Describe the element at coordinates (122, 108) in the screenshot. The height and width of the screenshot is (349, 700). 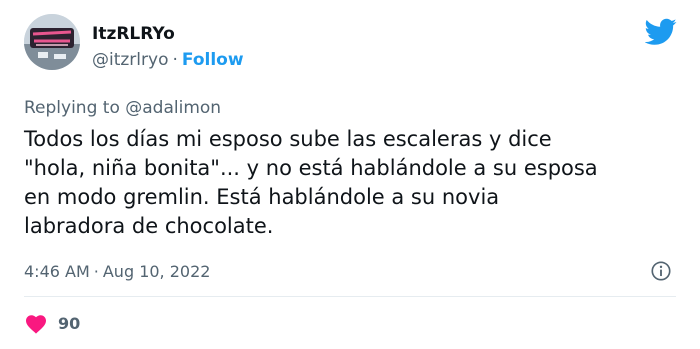
I see `replying-to: Replying to @adalimon` at that location.